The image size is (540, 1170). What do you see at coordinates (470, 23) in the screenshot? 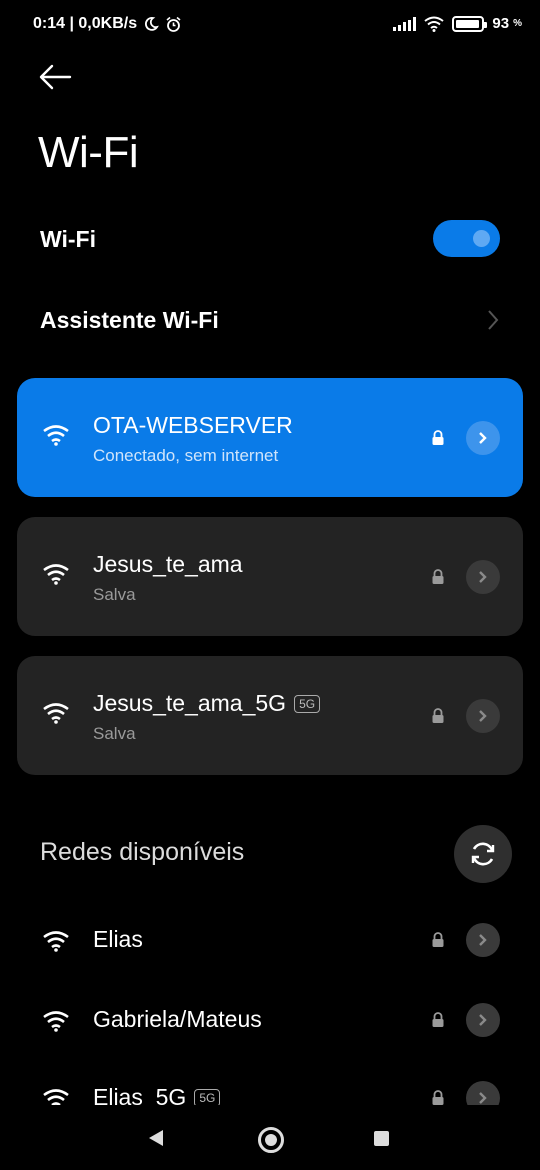
I see `battery-icon` at bounding box center [470, 23].